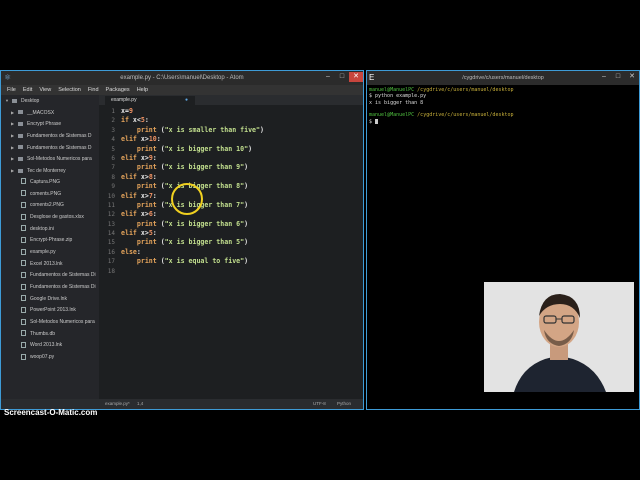  I want to click on code-line: else:, so click(192, 252).